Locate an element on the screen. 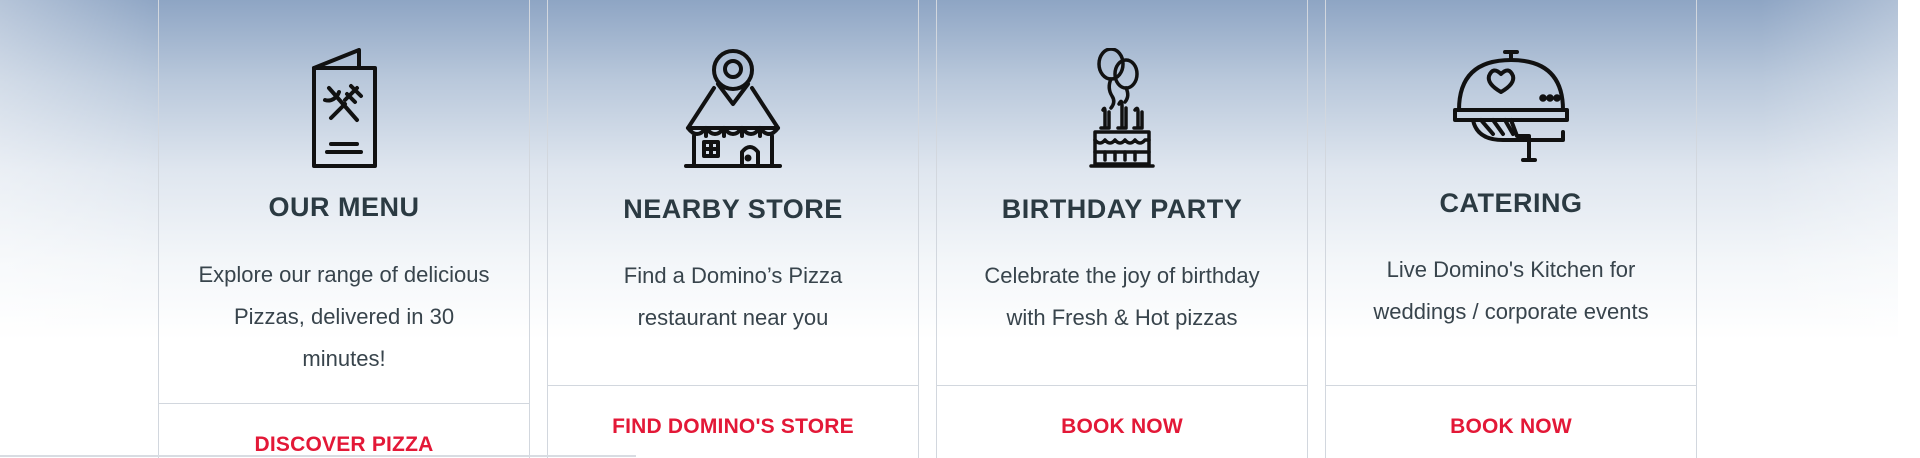 The height and width of the screenshot is (458, 1920). discover-pizza-link: DISCOVER PIZZA is located at coordinates (344, 445).